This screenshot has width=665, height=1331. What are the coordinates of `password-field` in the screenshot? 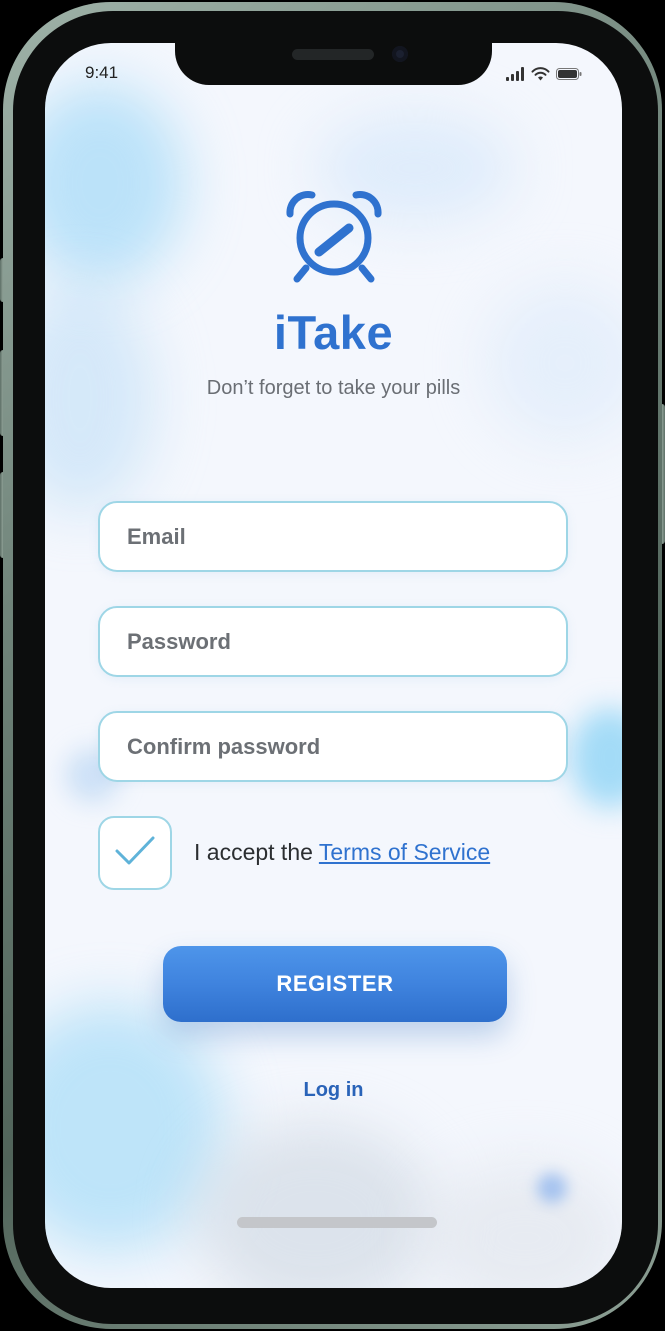 It's located at (333, 641).